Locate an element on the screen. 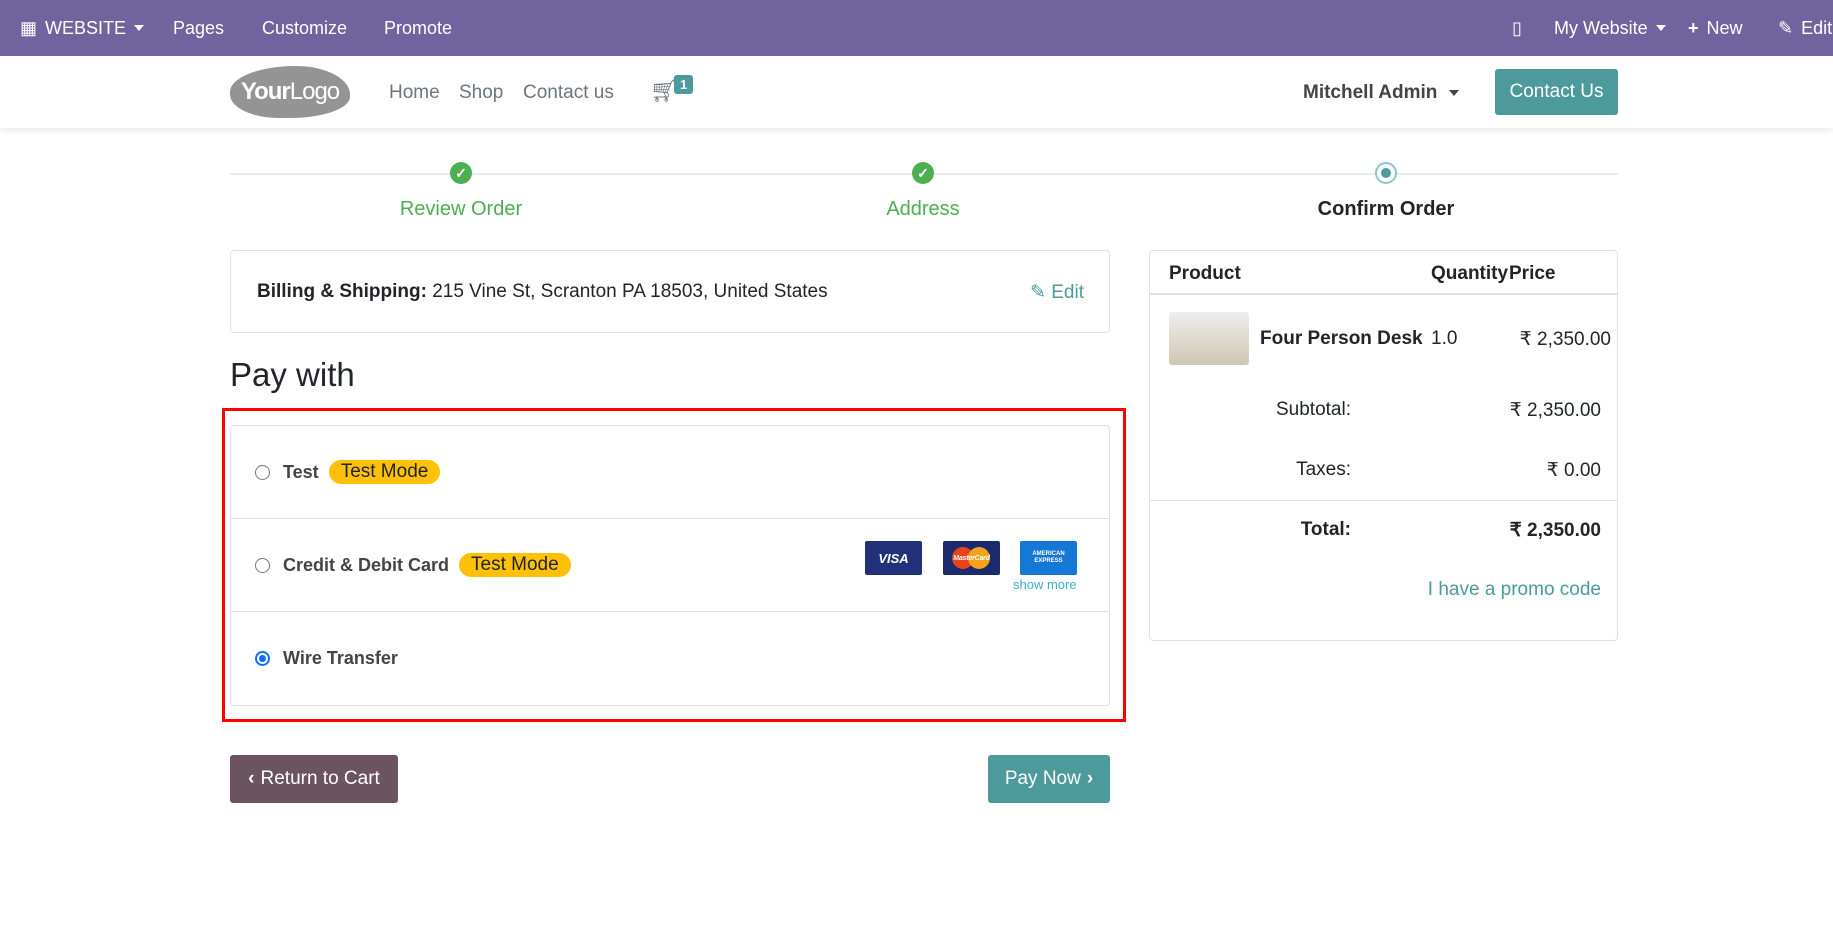 Image resolution: width=1833 pixels, height=943 pixels. radio-test is located at coordinates (262, 472).